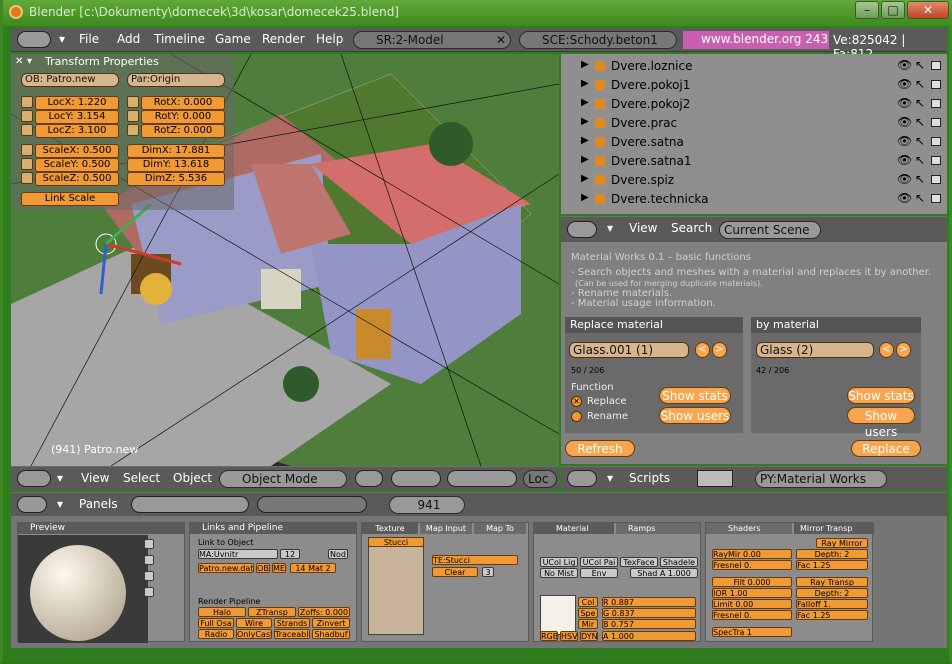  Describe the element at coordinates (482, 478) in the screenshot. I see `manipulator-icon` at that location.